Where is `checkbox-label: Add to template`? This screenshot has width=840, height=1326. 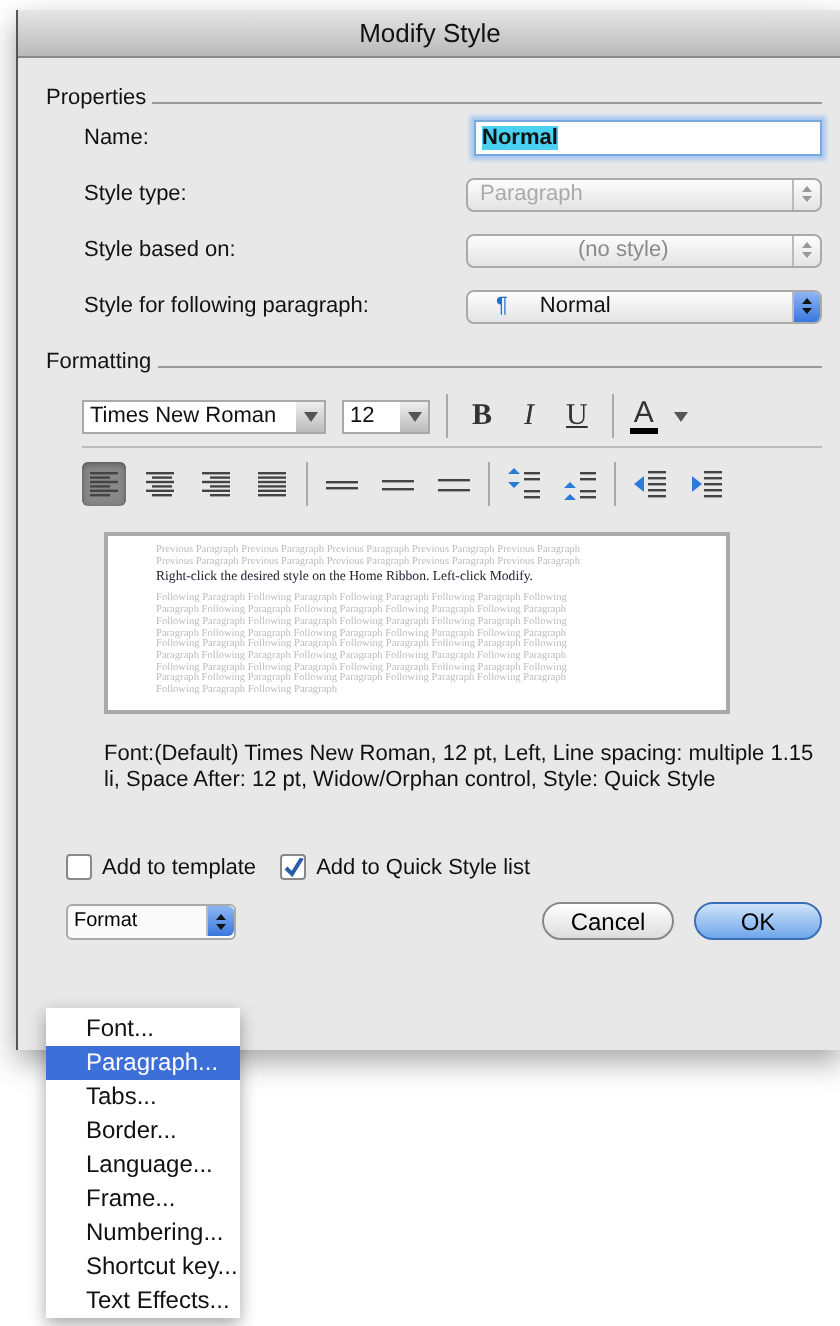 checkbox-label: Add to template is located at coordinates (179, 867).